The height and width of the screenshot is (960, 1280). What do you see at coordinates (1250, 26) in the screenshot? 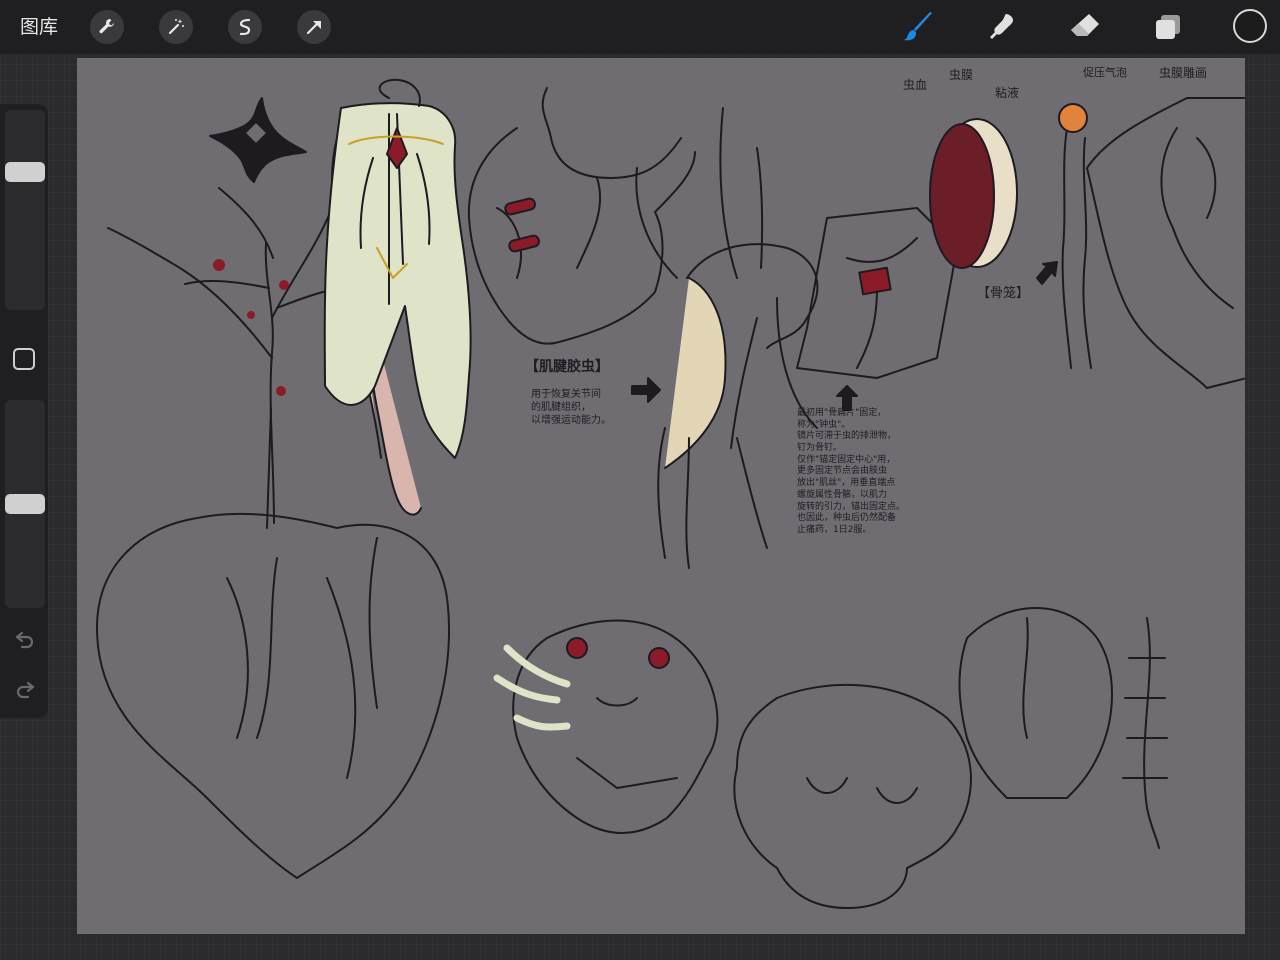
I see `color-picker-button` at bounding box center [1250, 26].